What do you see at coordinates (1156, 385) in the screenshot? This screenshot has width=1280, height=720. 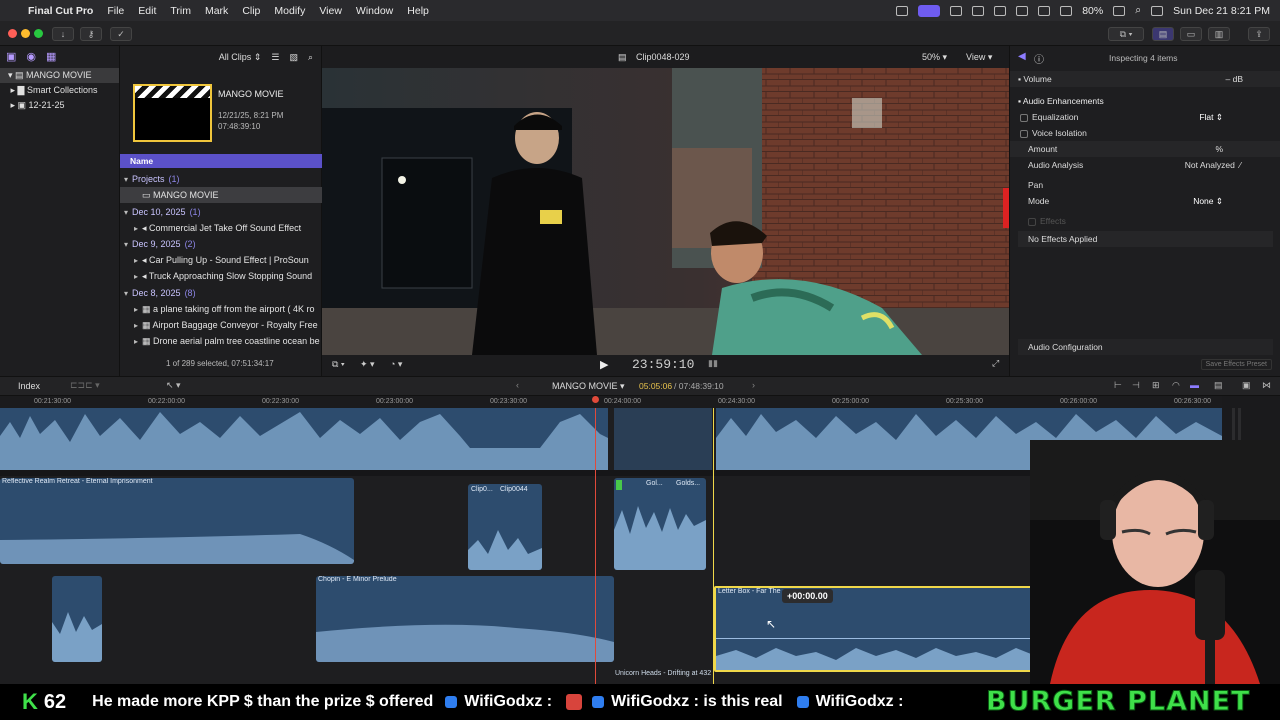 I see `snapping-icon: ⊞` at bounding box center [1156, 385].